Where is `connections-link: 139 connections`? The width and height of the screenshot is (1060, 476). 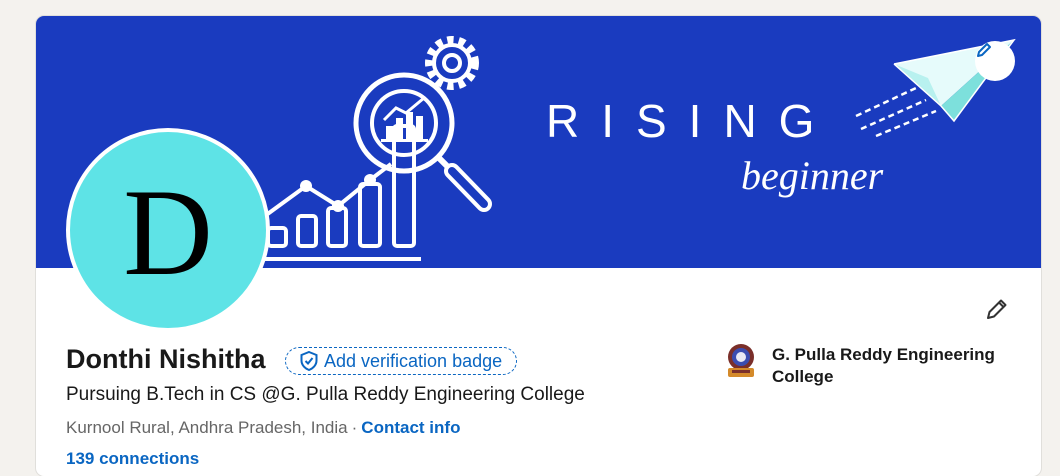
connections-link: 139 connections is located at coordinates (132, 459).